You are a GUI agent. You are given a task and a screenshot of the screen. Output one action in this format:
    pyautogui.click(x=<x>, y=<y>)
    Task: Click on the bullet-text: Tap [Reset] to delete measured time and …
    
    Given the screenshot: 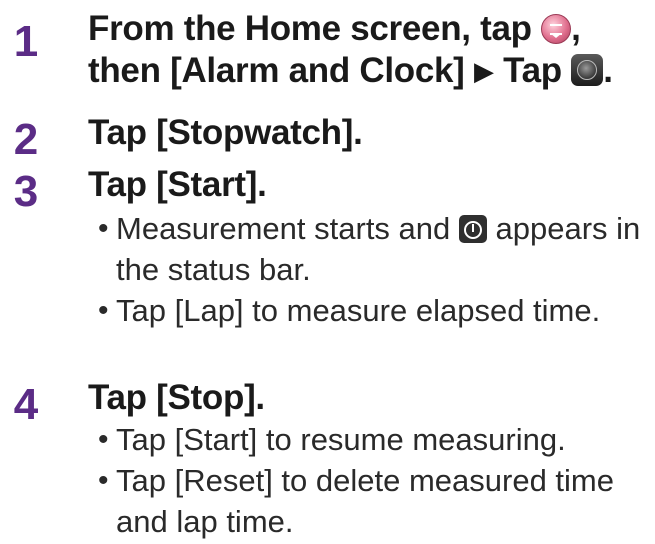 What is the action you would take?
    pyautogui.click(x=365, y=501)
    